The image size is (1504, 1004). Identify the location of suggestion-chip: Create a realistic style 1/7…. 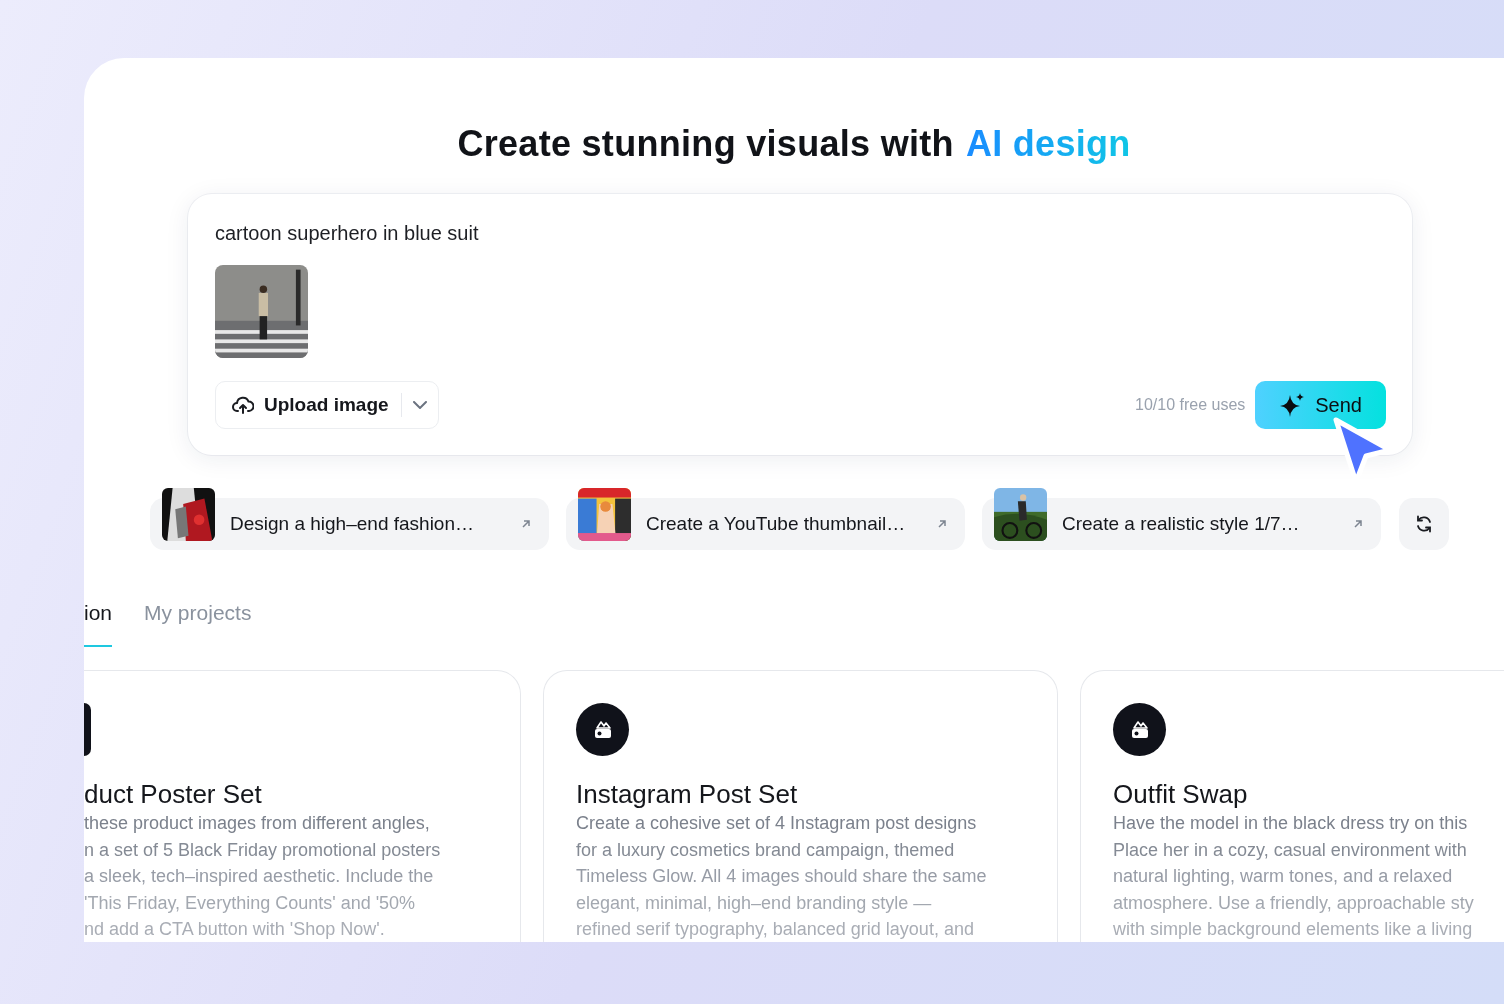
(1181, 519).